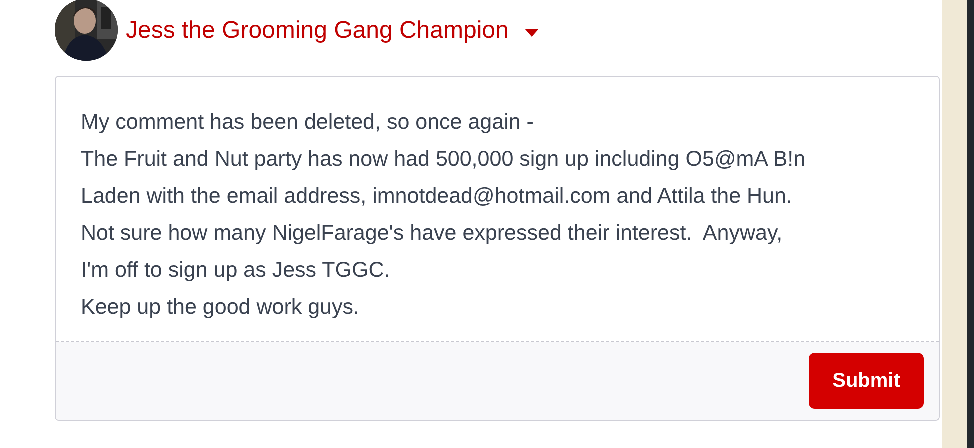  What do you see at coordinates (432, 233) in the screenshot?
I see `comment-line: Not sure how many NigelFarage's have expressed their interest. Anyway,` at bounding box center [432, 233].